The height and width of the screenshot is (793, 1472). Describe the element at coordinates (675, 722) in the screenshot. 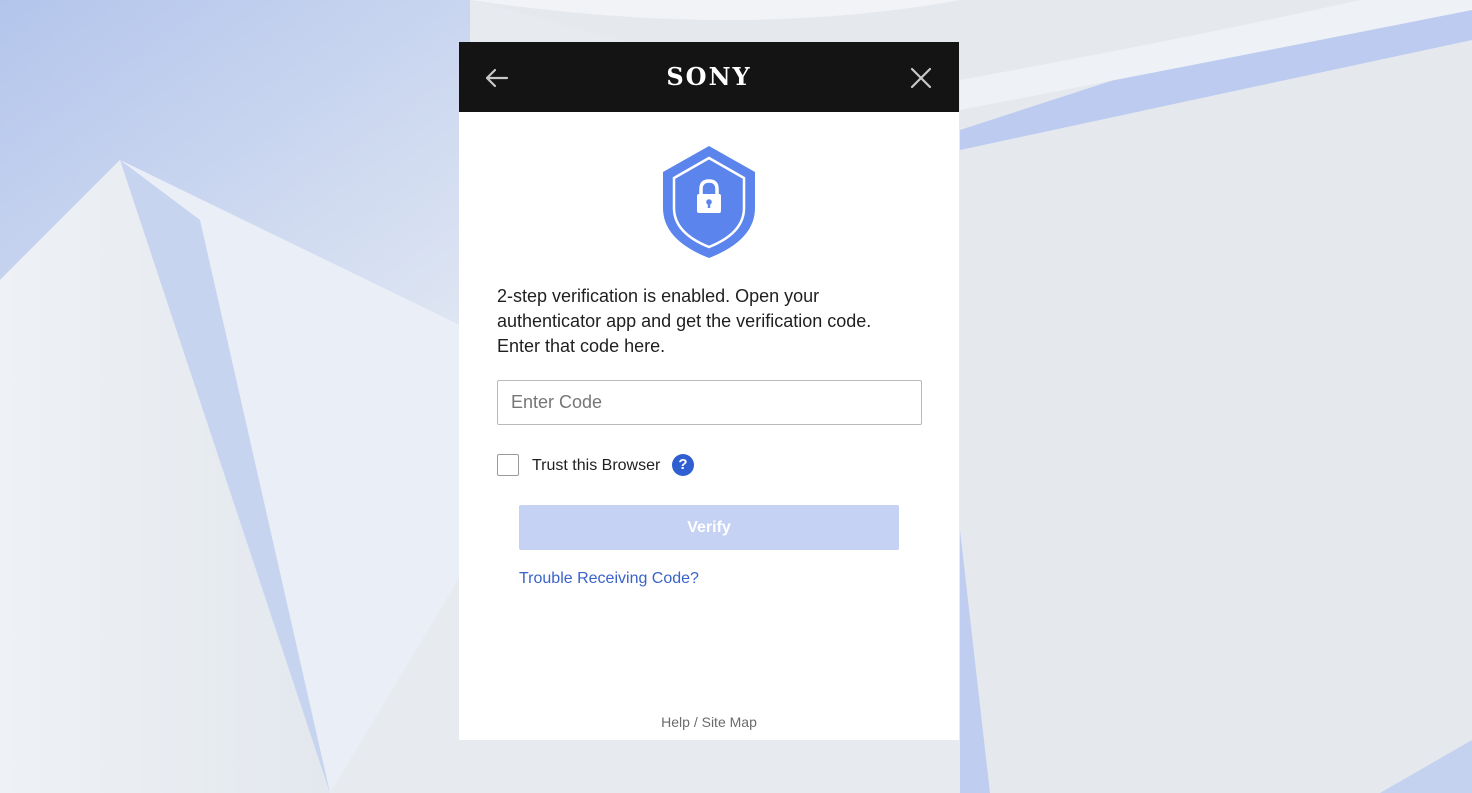

I see `help-link: Help` at that location.